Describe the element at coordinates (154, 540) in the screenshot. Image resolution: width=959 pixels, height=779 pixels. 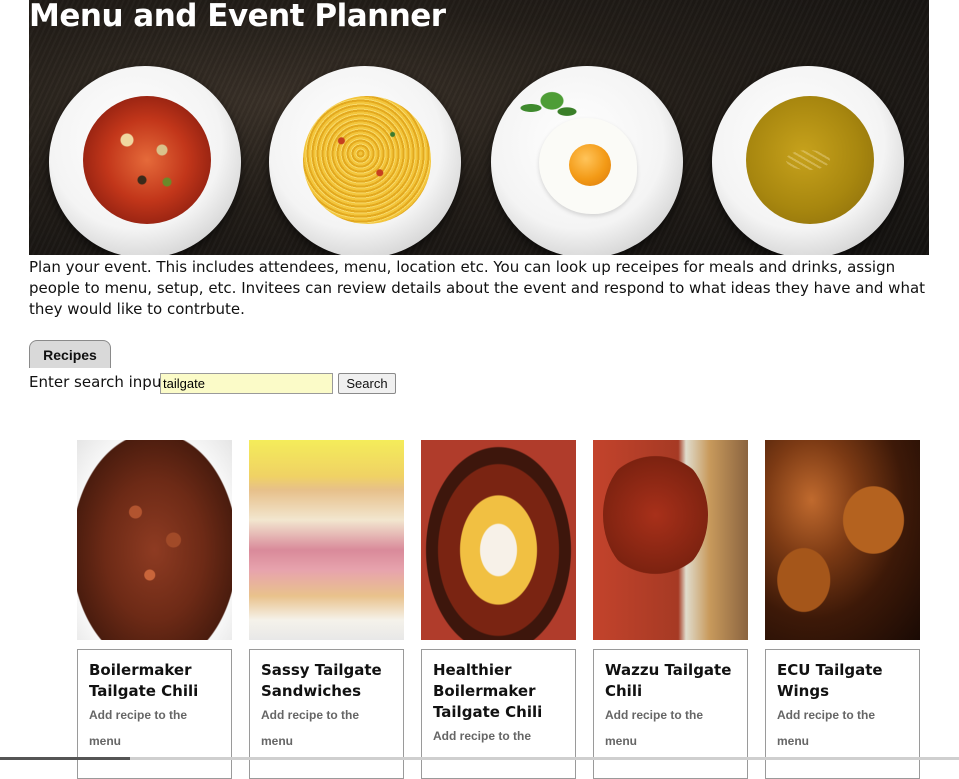
I see `recipe-photo-chili` at that location.